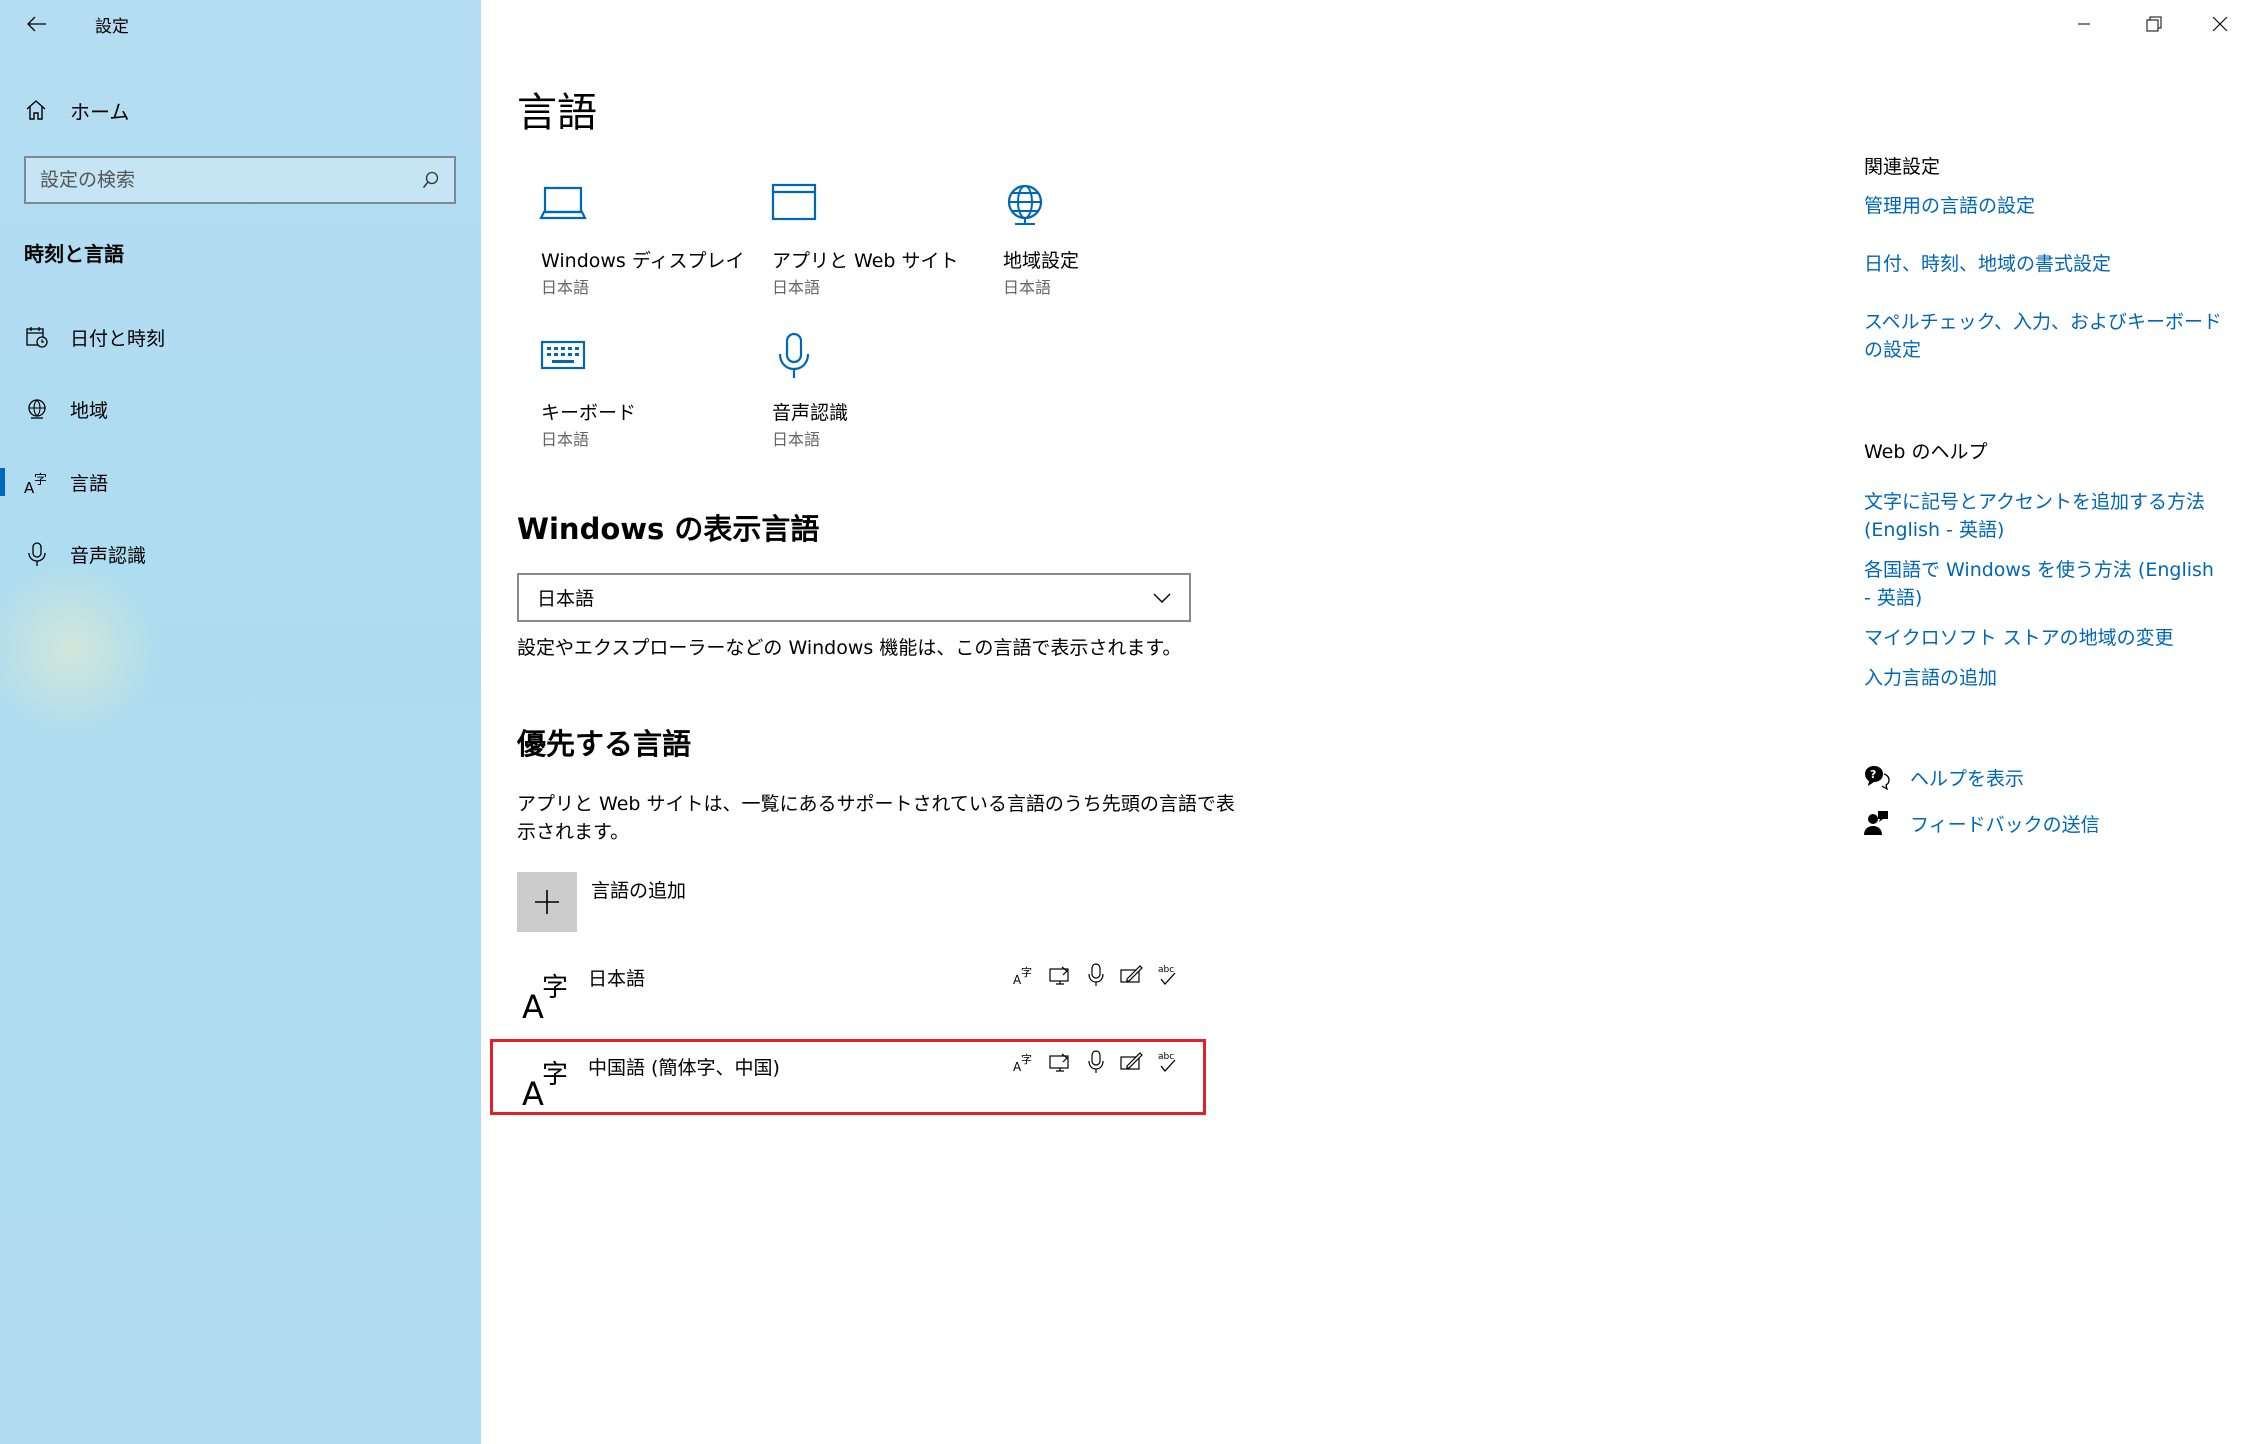 The width and height of the screenshot is (2252, 1444). What do you see at coordinates (2044, 264) in the screenshot?
I see `link-date-time-region-format: 日付、時刻、地域の書式設定` at bounding box center [2044, 264].